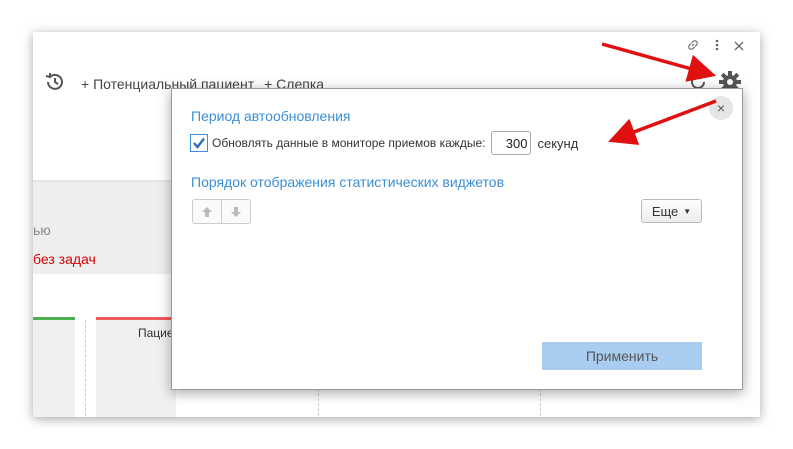 The image size is (793, 449). I want to click on move-up-button, so click(207, 211).